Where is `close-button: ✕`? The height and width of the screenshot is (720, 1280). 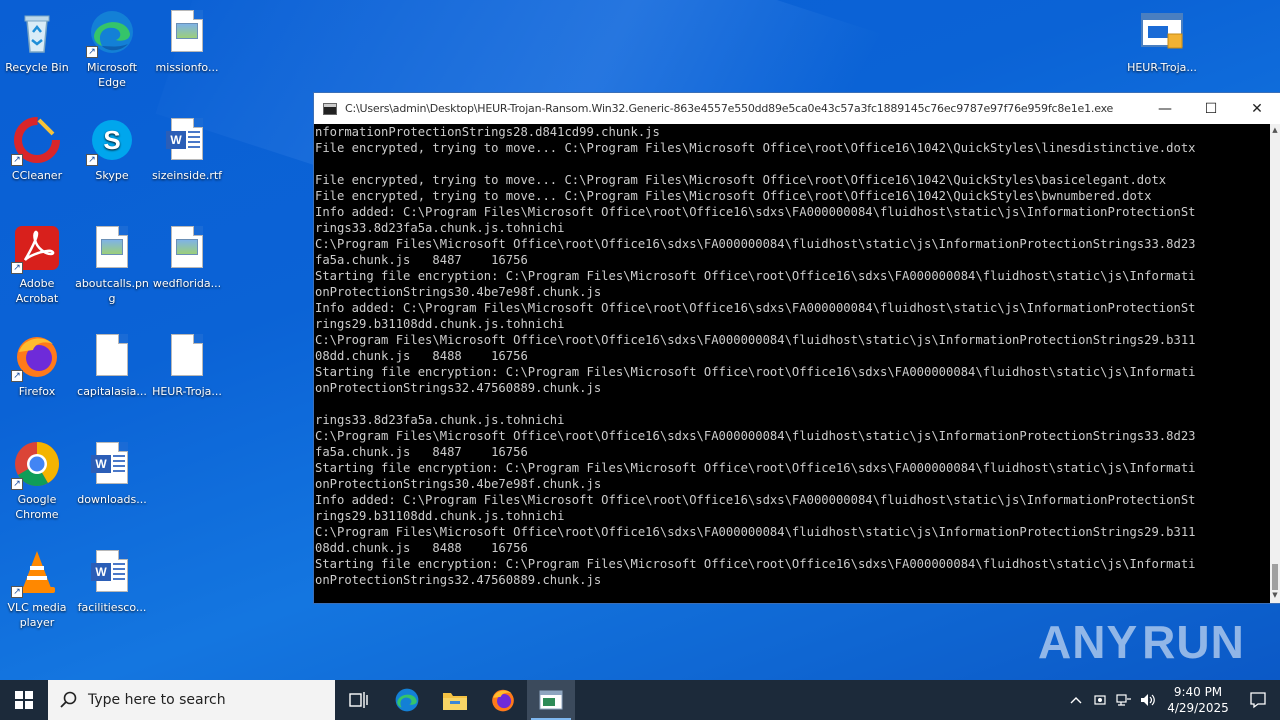 close-button: ✕ is located at coordinates (1257, 108).